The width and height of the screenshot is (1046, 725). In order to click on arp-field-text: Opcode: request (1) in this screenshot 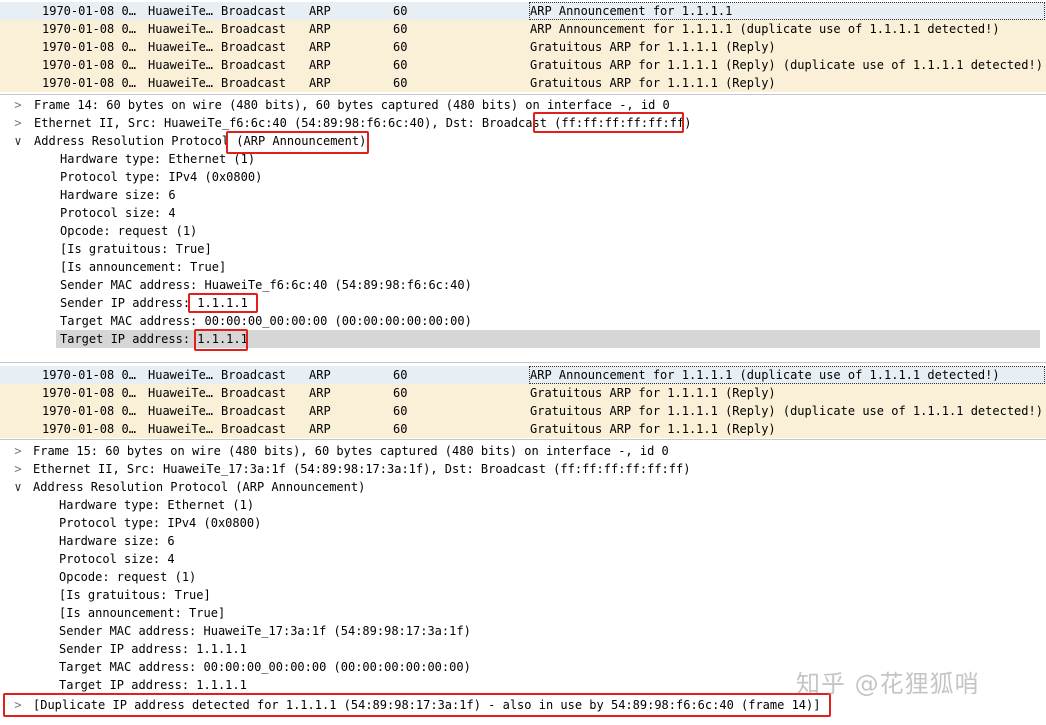, I will do `click(129, 231)`.